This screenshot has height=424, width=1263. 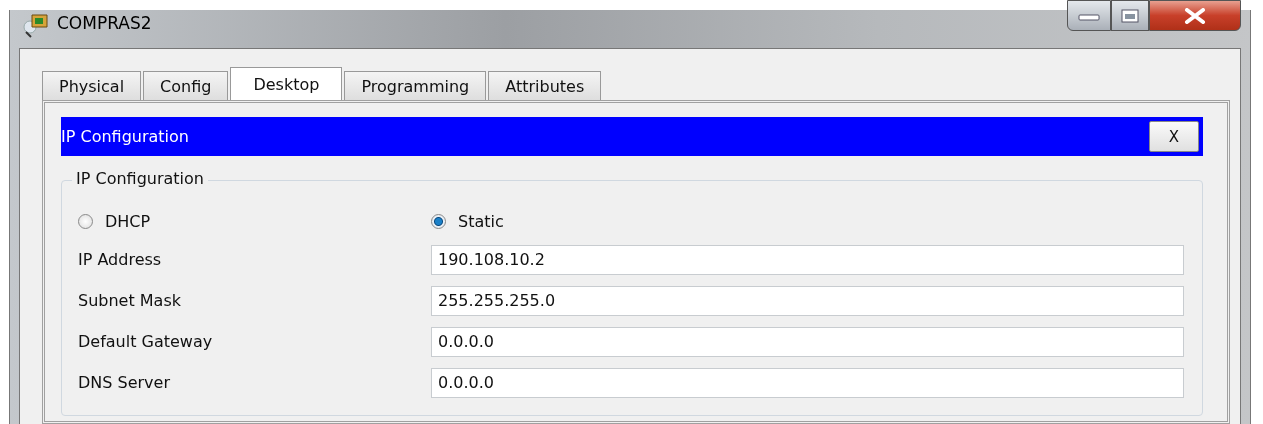 What do you see at coordinates (124, 382) in the screenshot?
I see `field-label: DNS Server` at bounding box center [124, 382].